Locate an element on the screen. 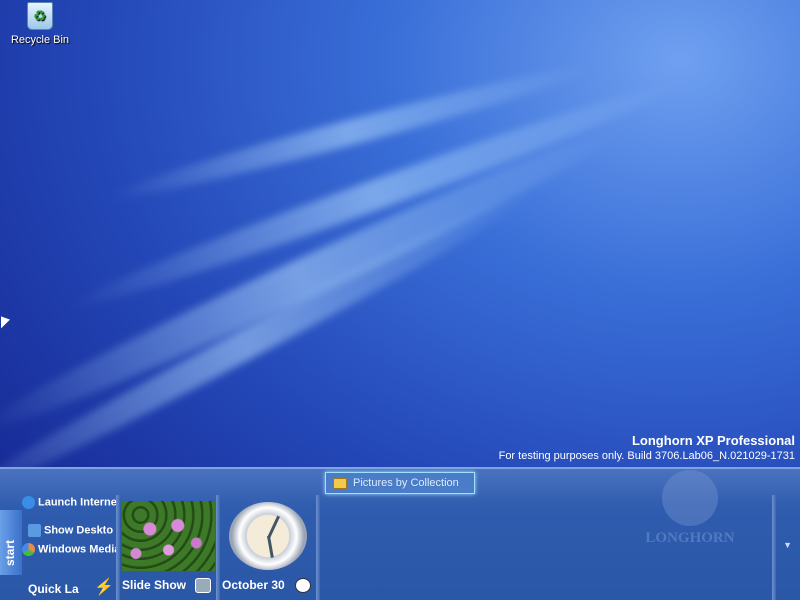 The image size is (800, 600). quick-launch-windows-media: Windows Media is located at coordinates (69, 551).